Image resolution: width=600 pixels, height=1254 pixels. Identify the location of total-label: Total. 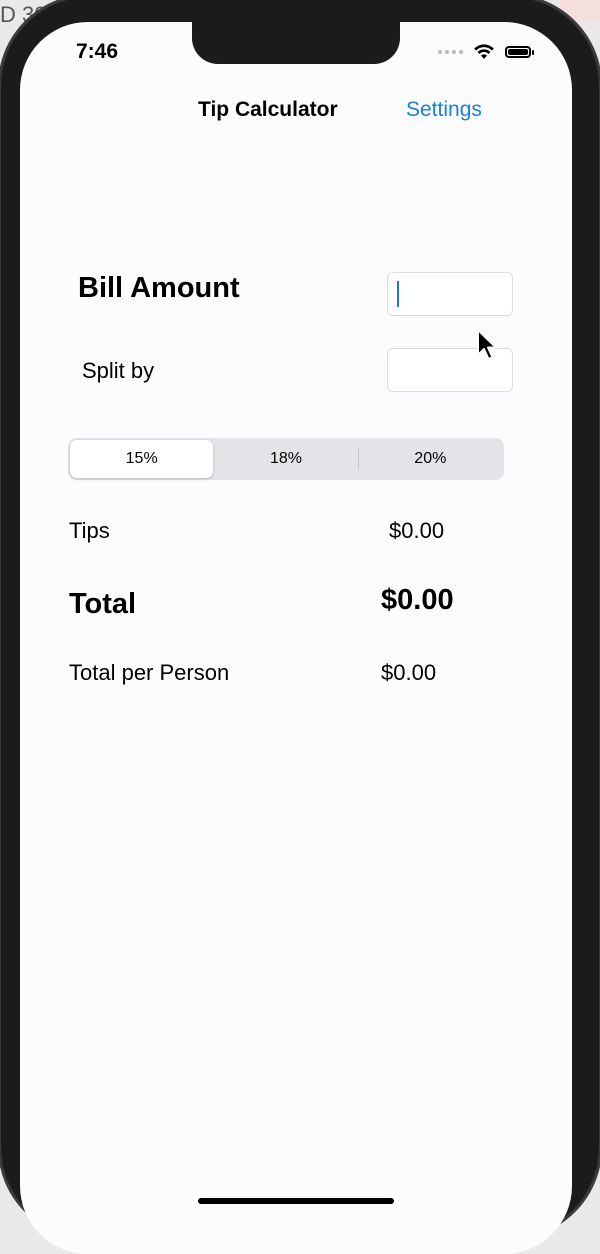
(103, 604).